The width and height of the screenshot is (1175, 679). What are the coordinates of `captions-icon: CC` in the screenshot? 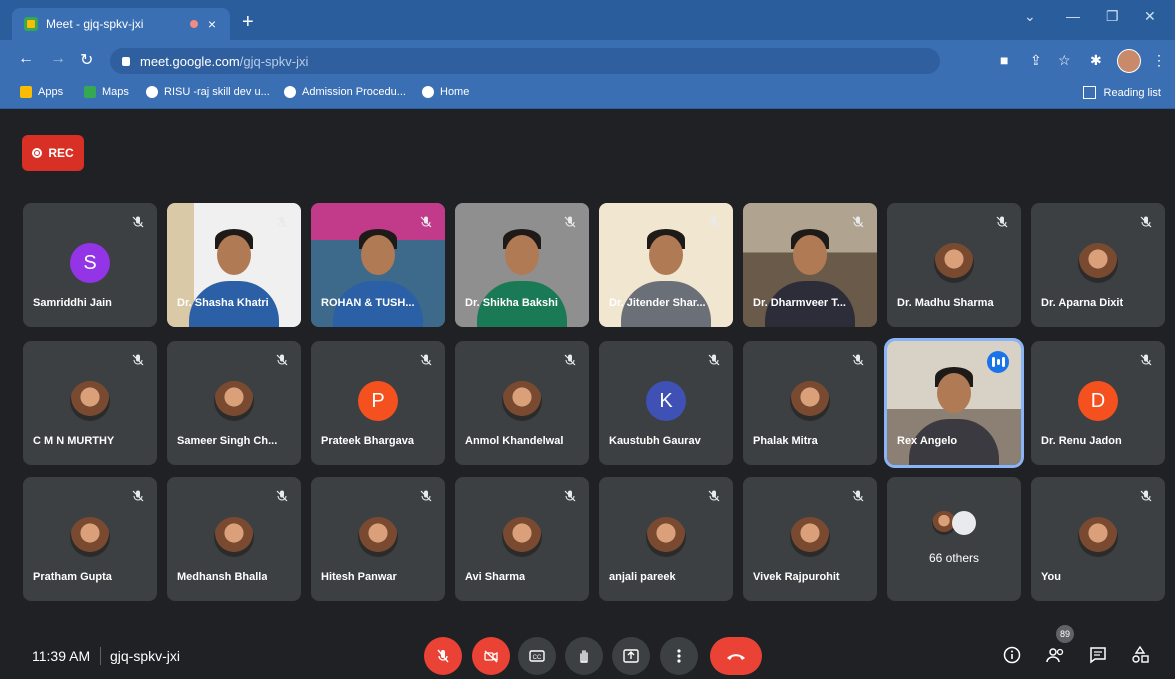 It's located at (537, 656).